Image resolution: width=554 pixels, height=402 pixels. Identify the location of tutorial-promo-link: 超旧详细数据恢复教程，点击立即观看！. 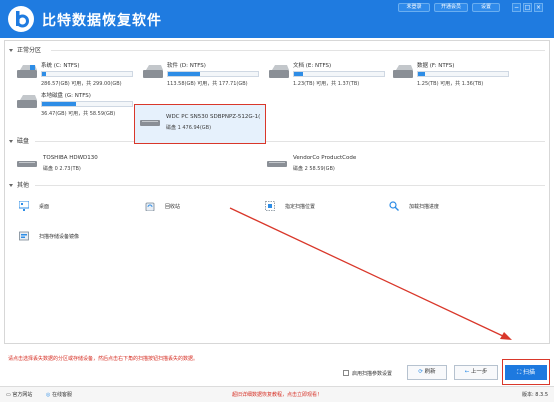
(277, 394).